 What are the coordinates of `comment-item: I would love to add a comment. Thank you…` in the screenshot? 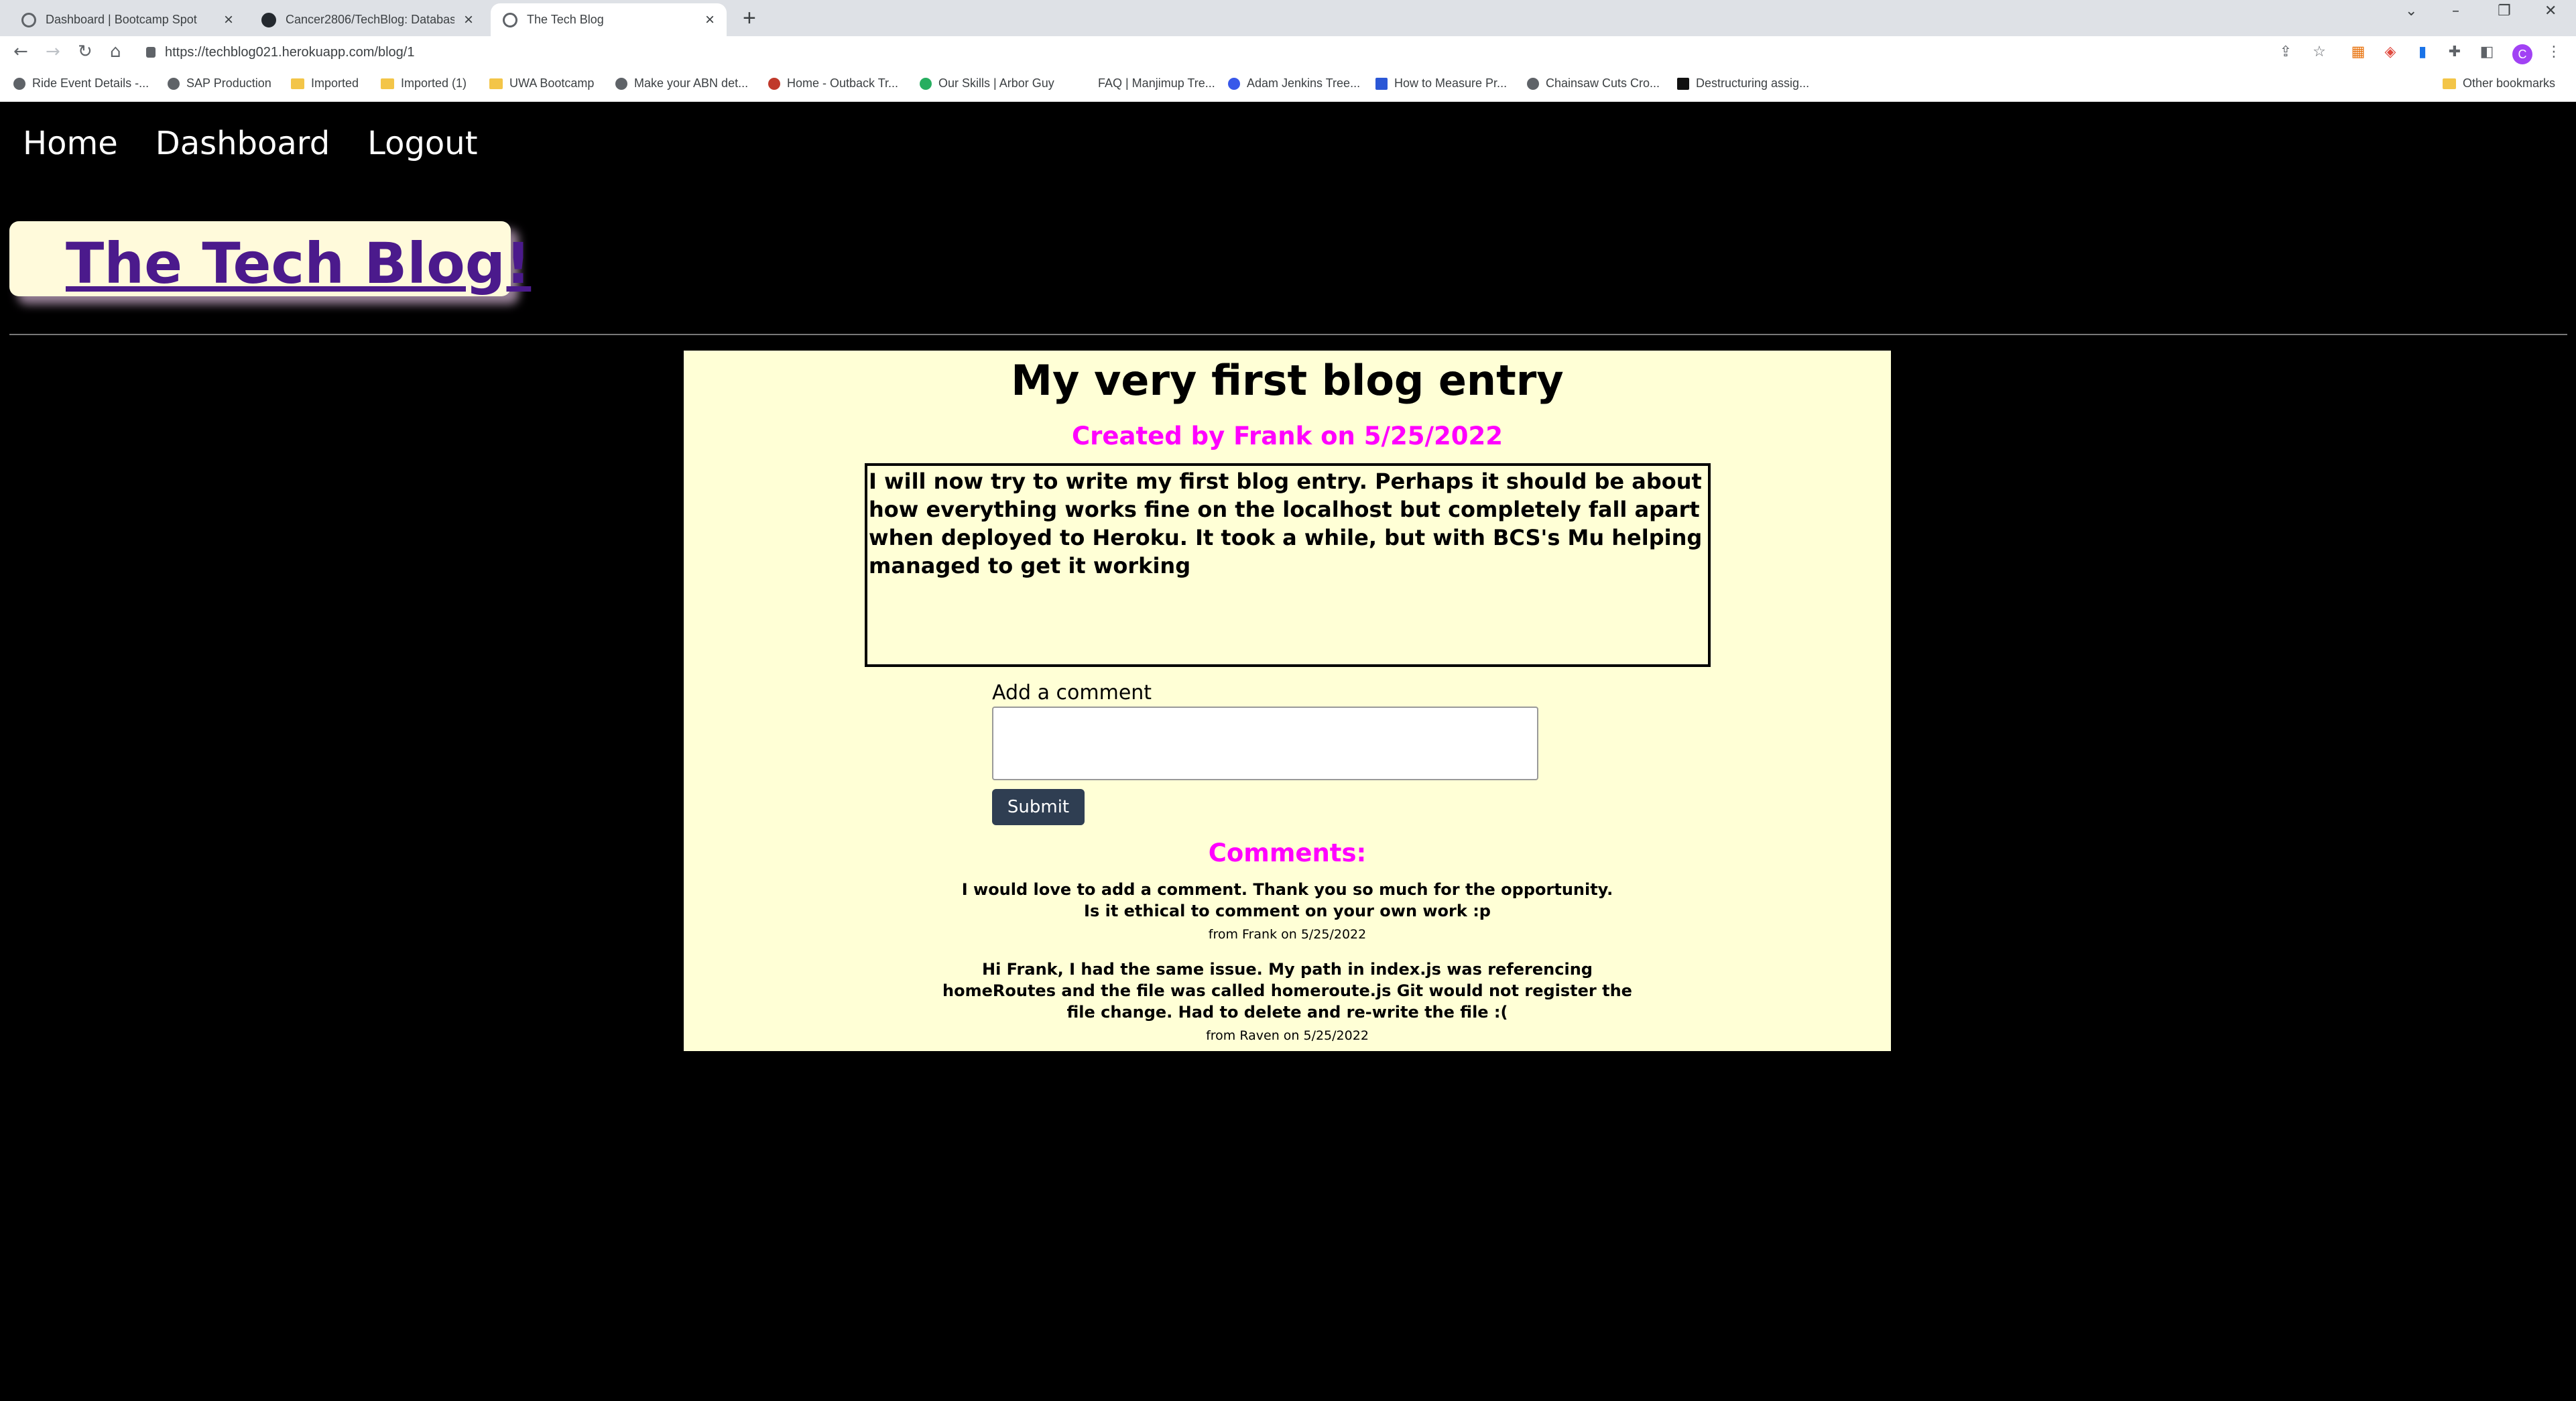 It's located at (1287, 911).